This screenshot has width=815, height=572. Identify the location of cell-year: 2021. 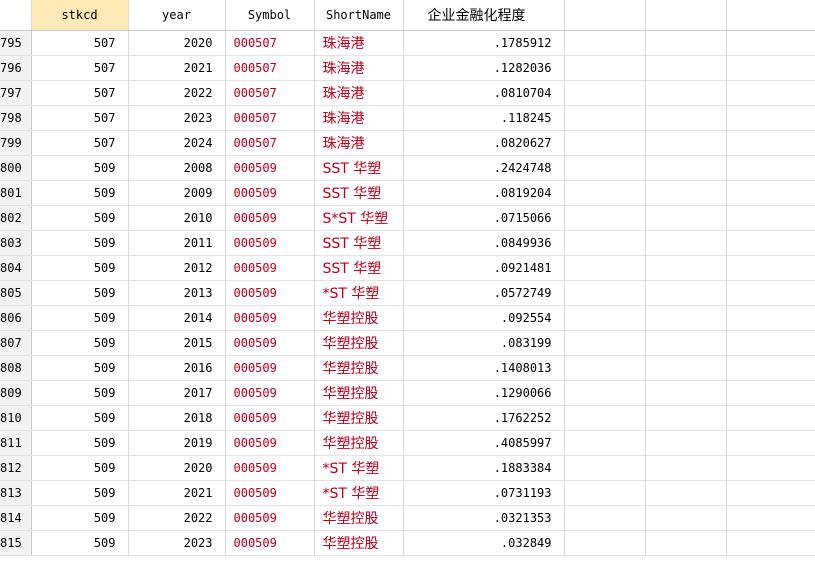
(177, 68).